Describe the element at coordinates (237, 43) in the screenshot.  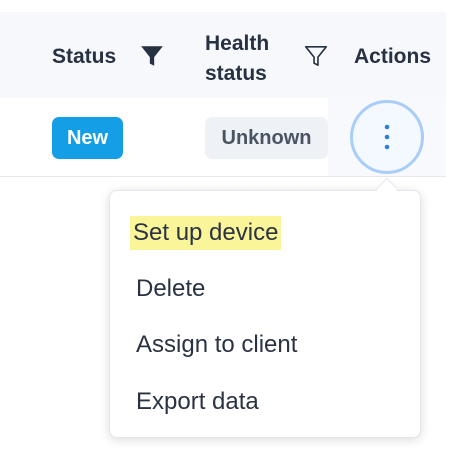
I see `health-header-line1: Health` at that location.